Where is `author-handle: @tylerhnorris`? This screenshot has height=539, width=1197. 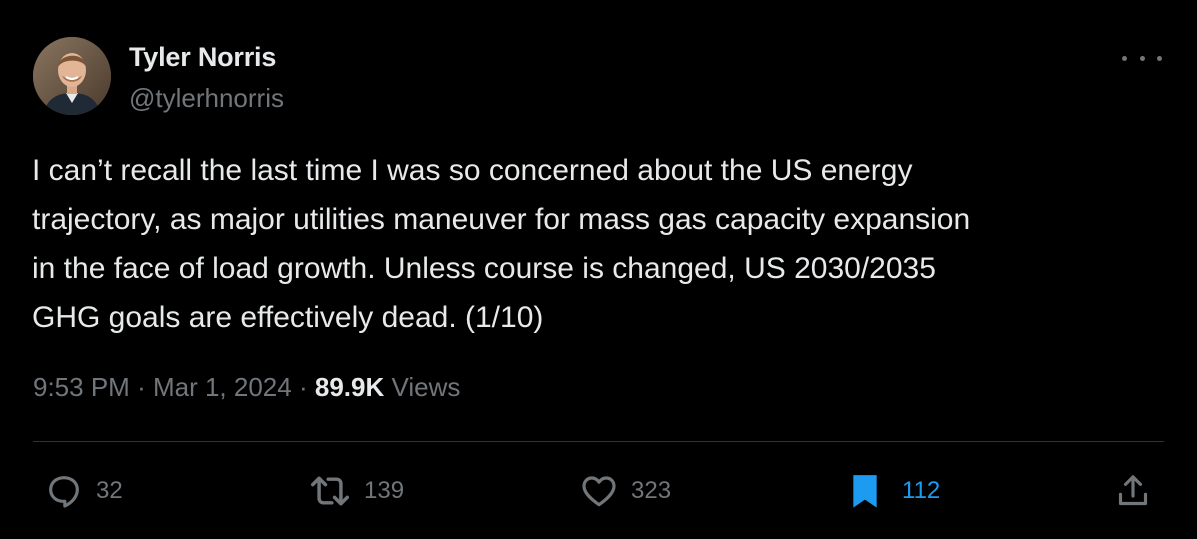
author-handle: @tylerhnorris is located at coordinates (206, 98).